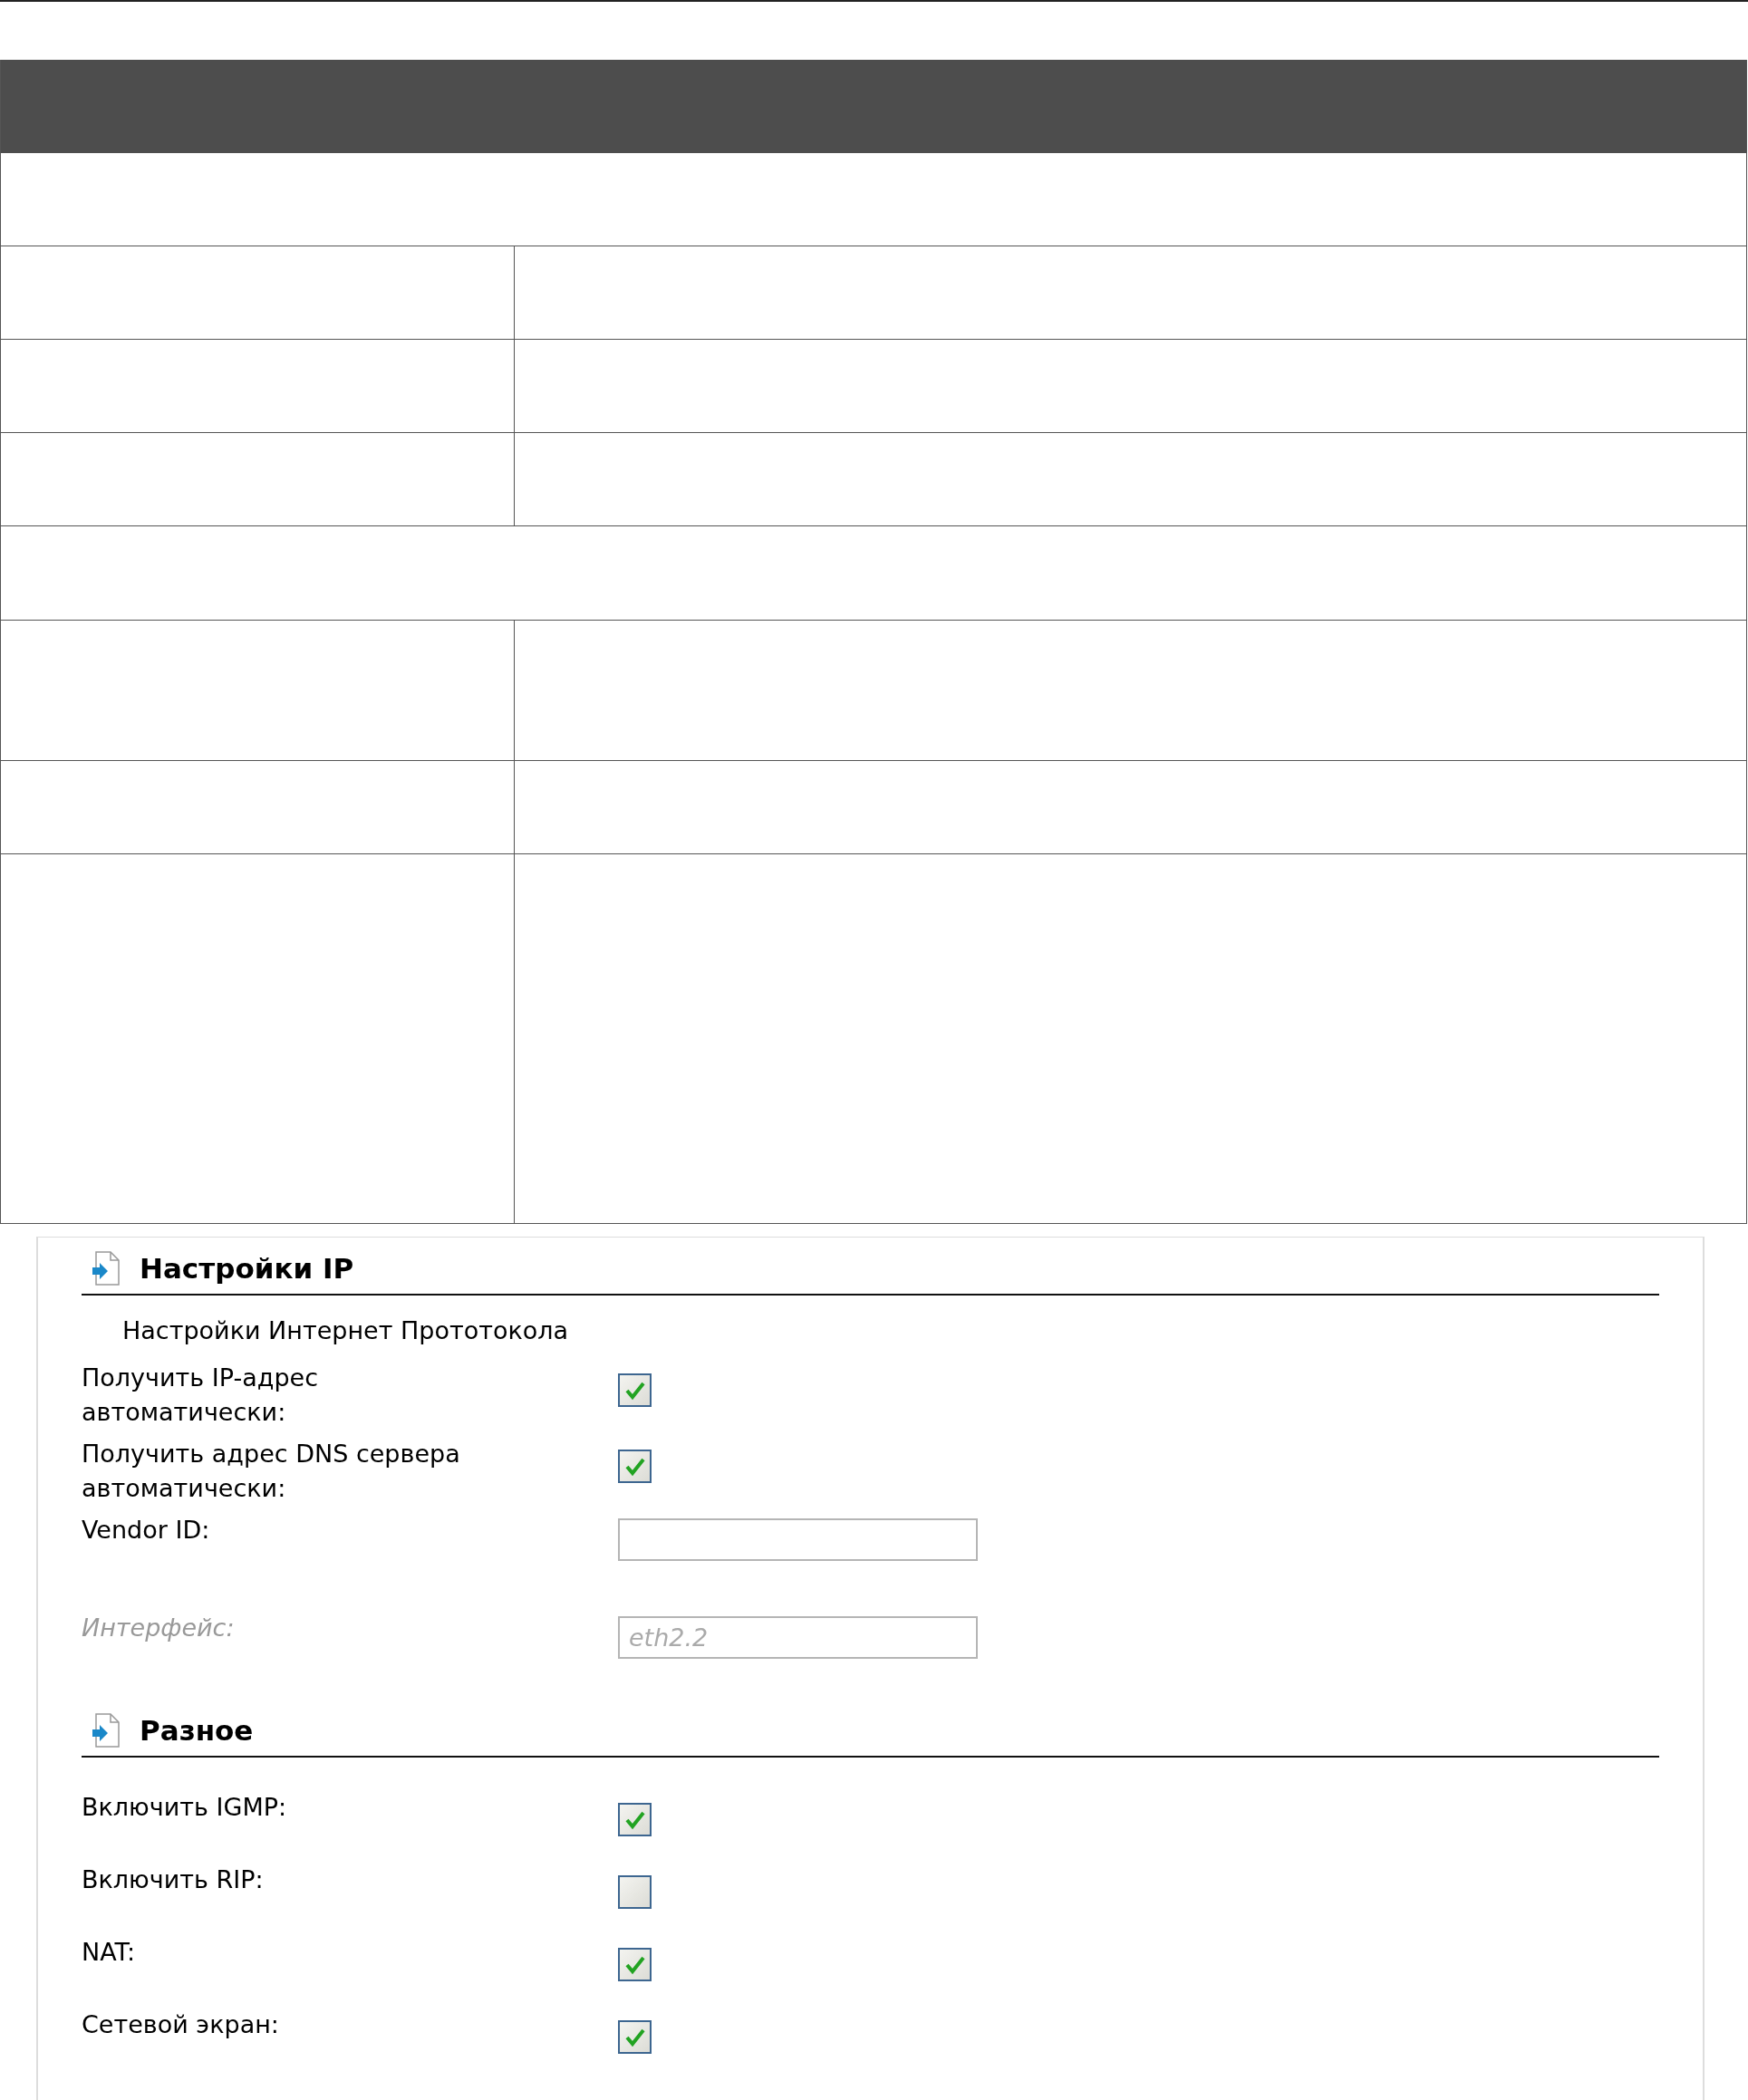 The height and width of the screenshot is (2100, 1748). What do you see at coordinates (159, 1628) in the screenshot?
I see `field-label: Интерфейс:` at bounding box center [159, 1628].